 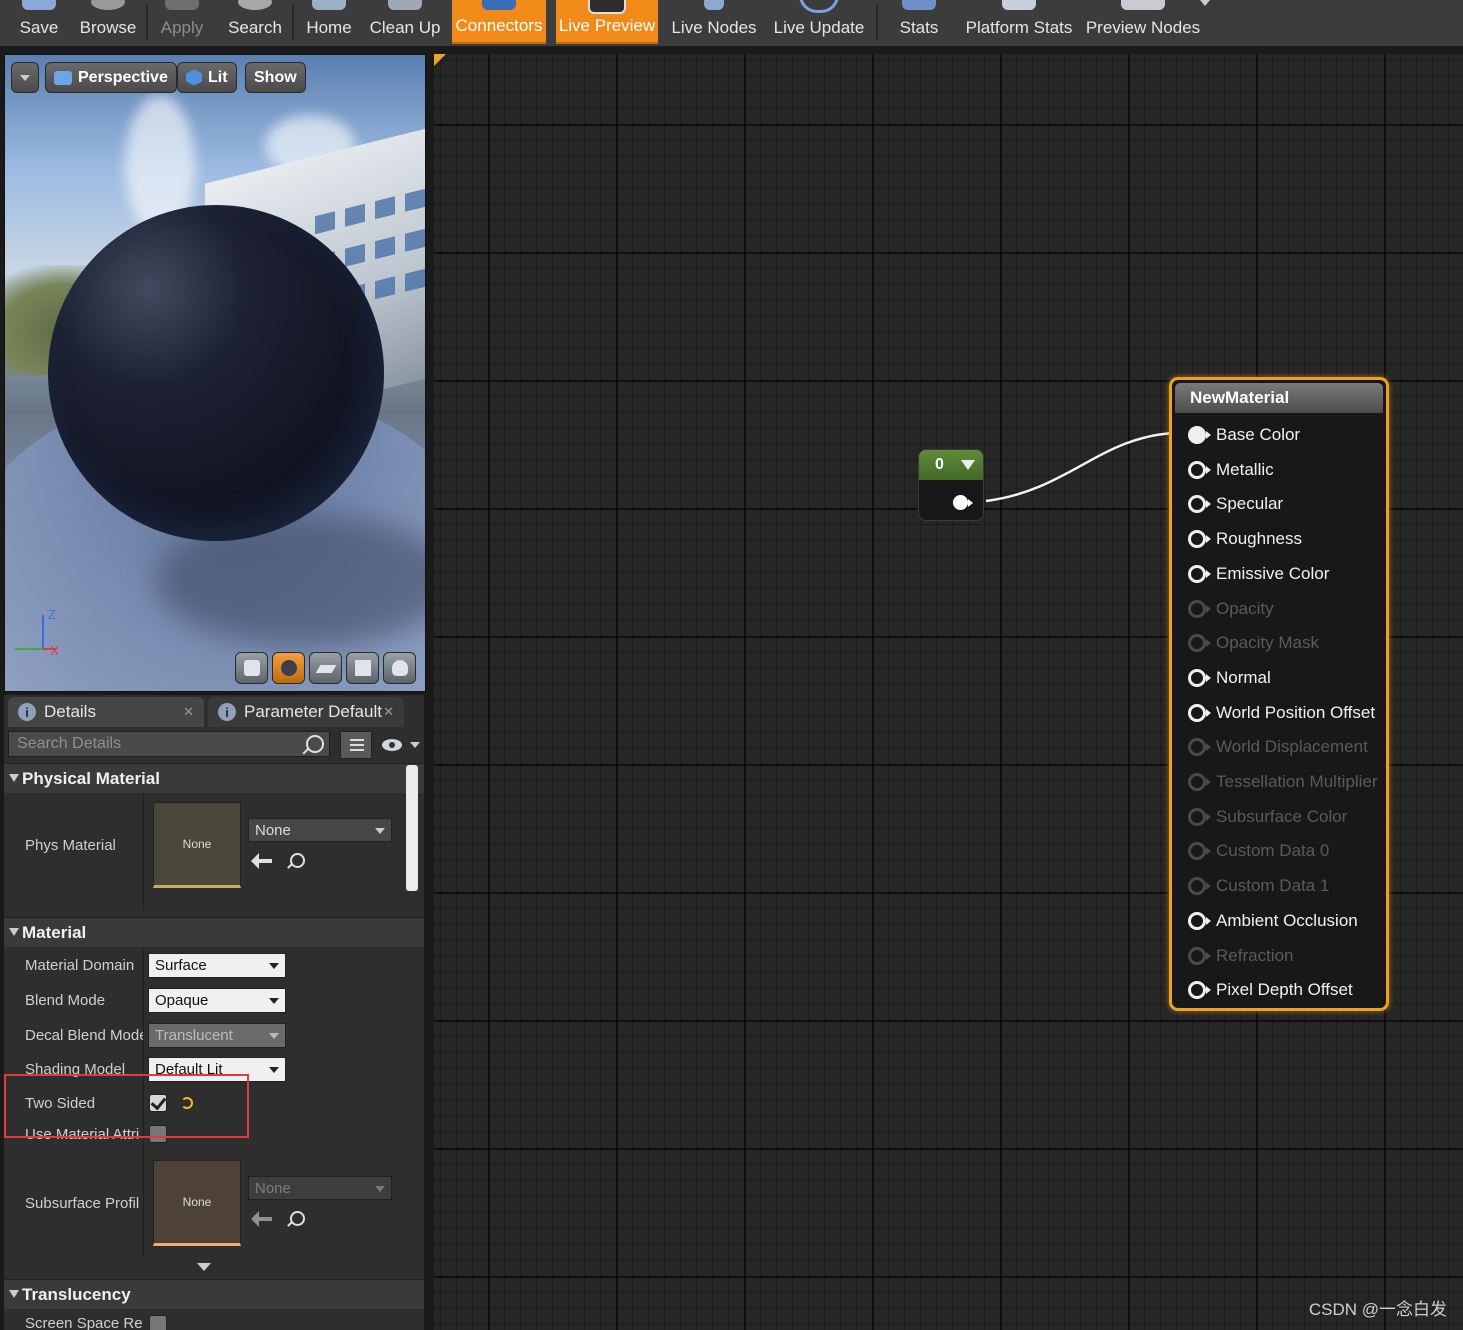 What do you see at coordinates (214, 932) in the screenshot?
I see `category-material: Material` at bounding box center [214, 932].